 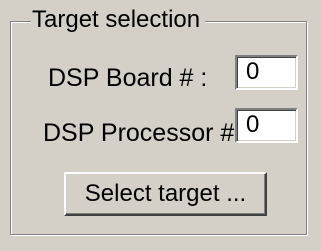 What do you see at coordinates (118, 20) in the screenshot?
I see `group-title: Target selection` at bounding box center [118, 20].